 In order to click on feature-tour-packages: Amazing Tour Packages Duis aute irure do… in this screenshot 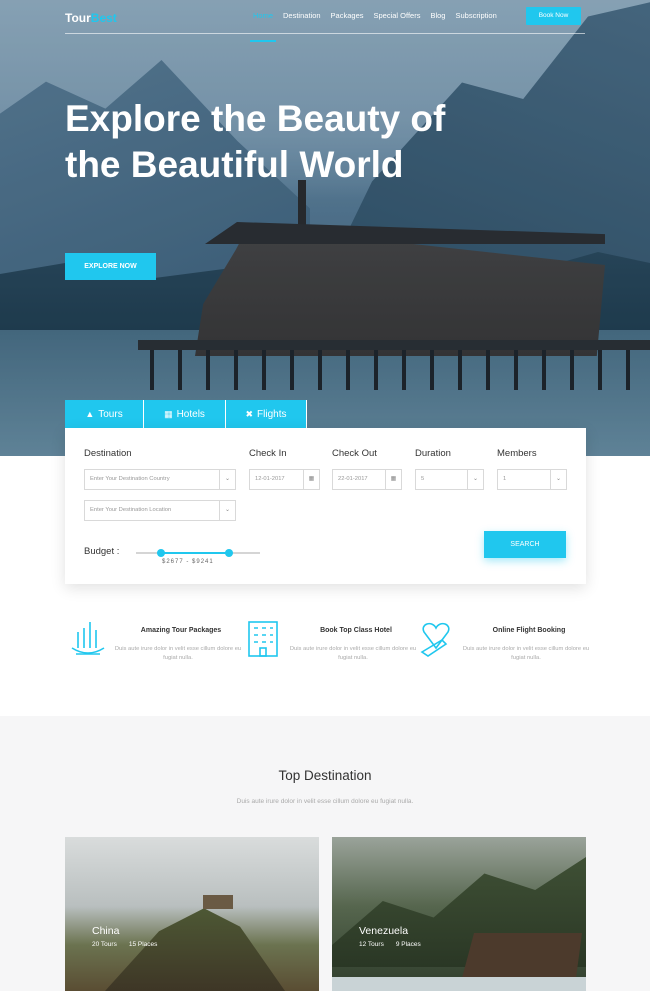, I will do `click(158, 643)`.